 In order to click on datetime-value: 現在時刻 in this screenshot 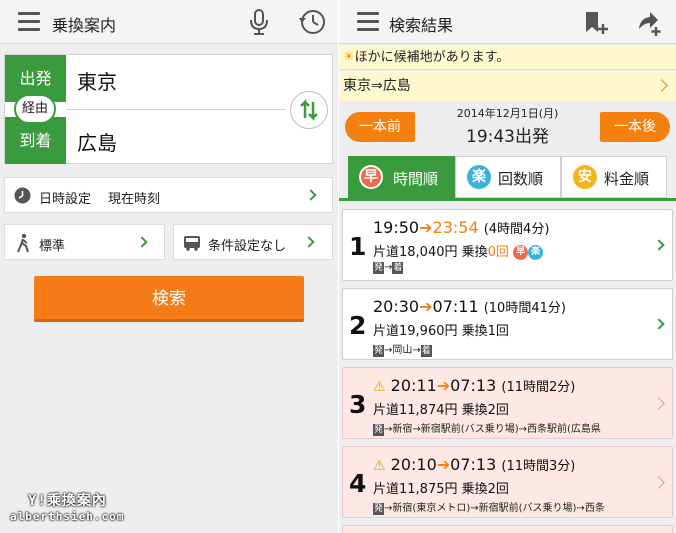, I will do `click(134, 199)`.